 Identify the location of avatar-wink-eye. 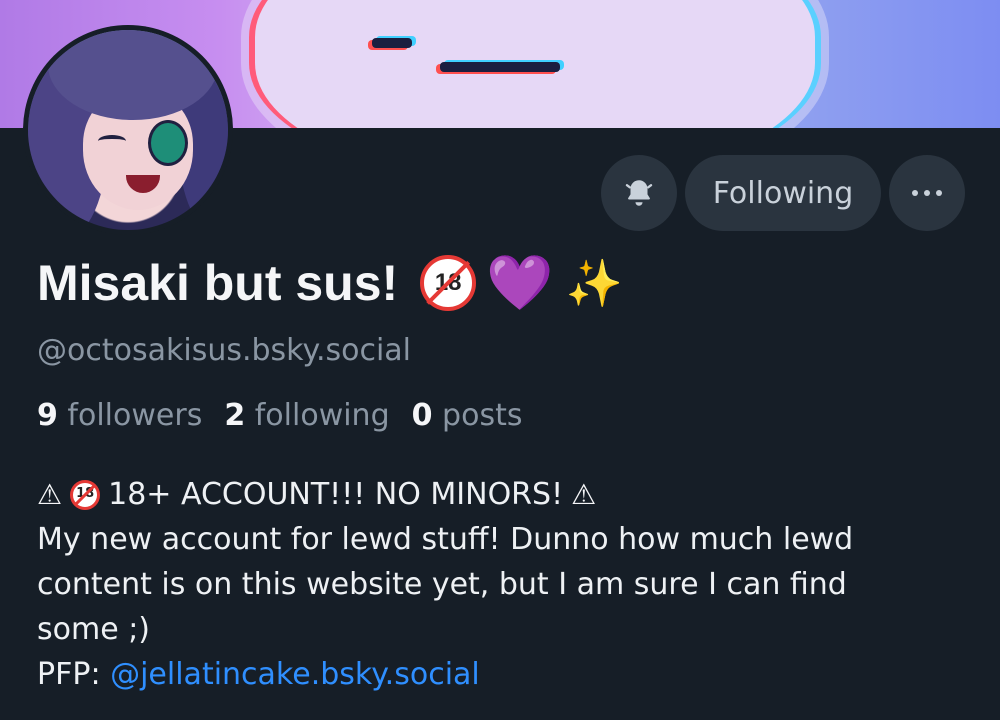
(112, 141).